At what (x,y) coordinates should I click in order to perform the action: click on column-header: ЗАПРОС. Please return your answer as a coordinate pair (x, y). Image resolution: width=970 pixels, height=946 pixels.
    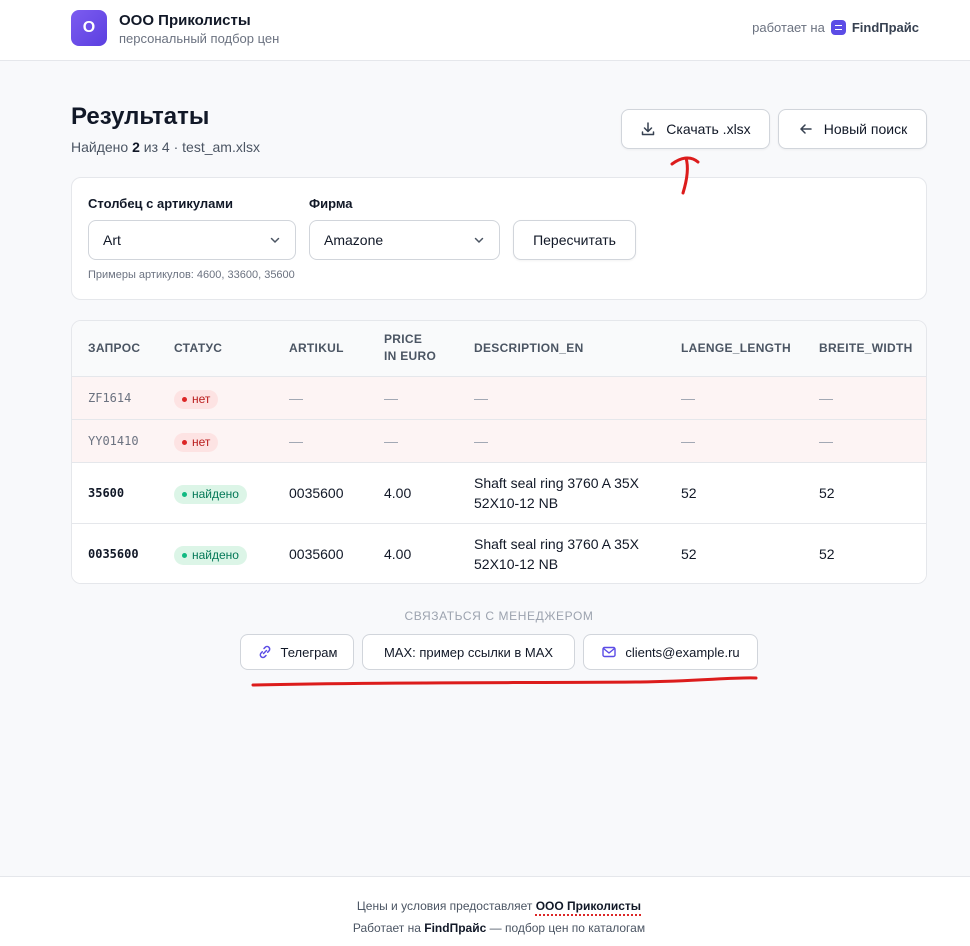
    Looking at the image, I should click on (115, 349).